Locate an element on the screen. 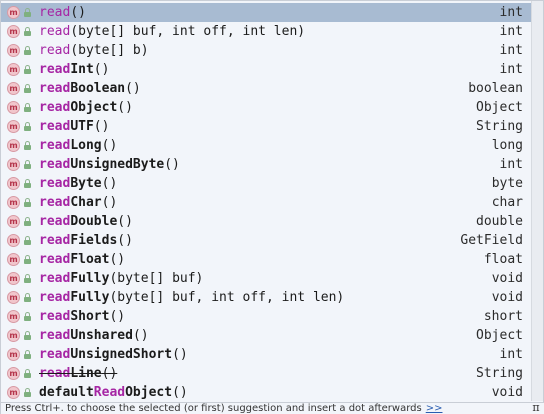  suggestion-name: defaultReadObject() is located at coordinates (113, 392).